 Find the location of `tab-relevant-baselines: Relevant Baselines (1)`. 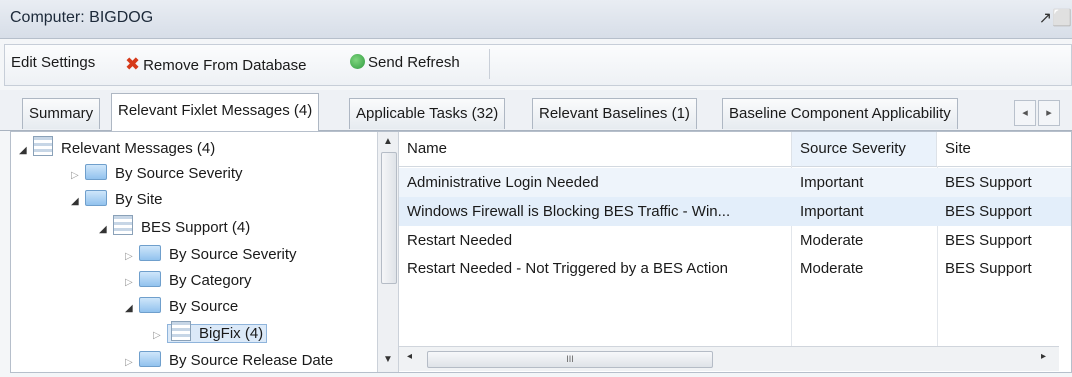

tab-relevant-baselines: Relevant Baselines (1) is located at coordinates (614, 113).